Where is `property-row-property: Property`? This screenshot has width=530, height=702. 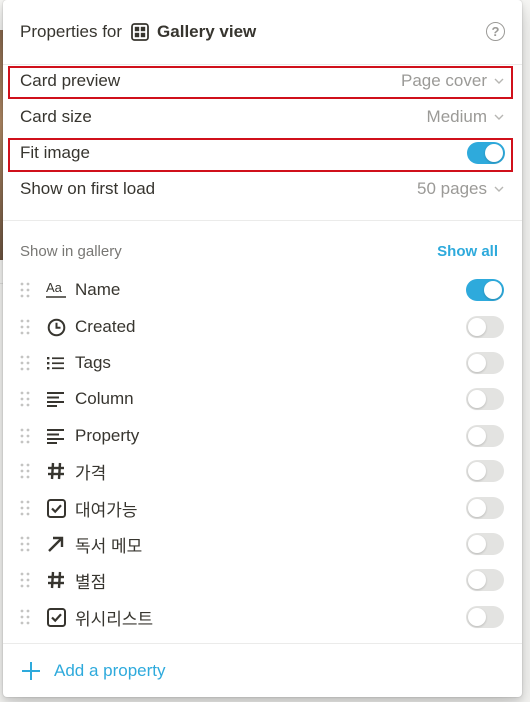 property-row-property: Property is located at coordinates (262, 436).